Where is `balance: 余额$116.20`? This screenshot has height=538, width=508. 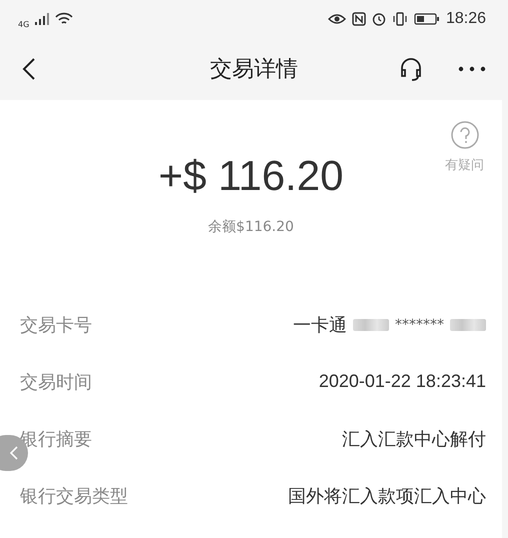
balance: 余额$116.20 is located at coordinates (251, 227).